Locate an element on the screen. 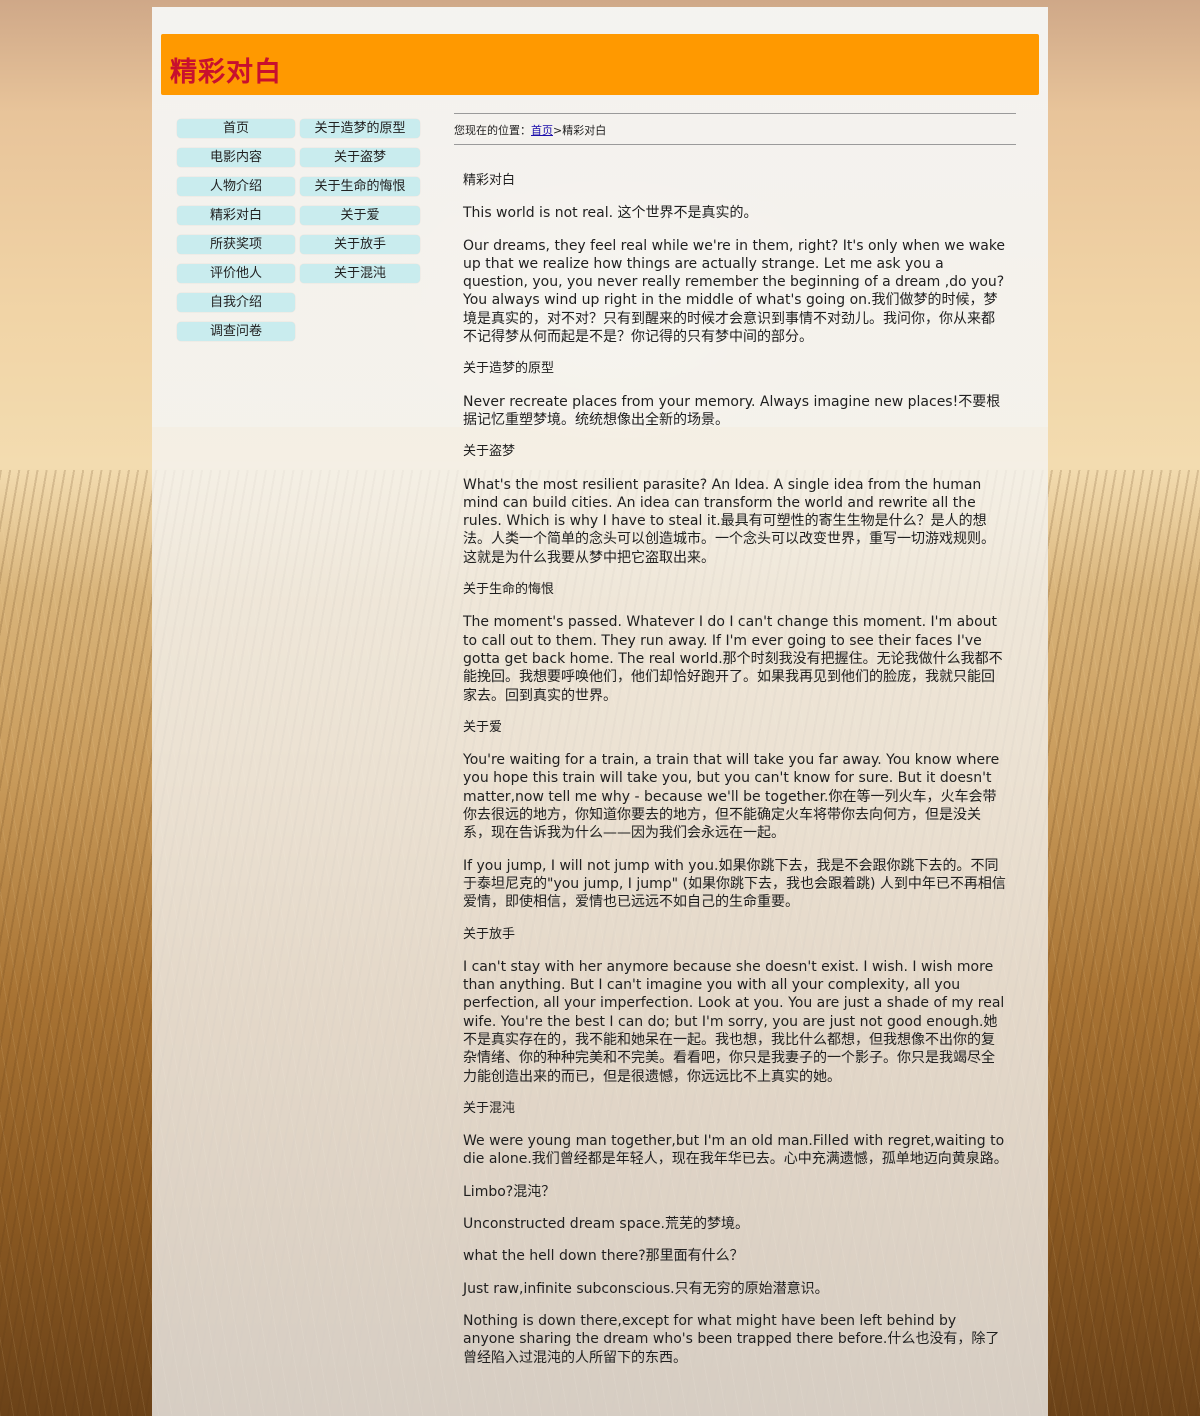 This screenshot has height=1416, width=1200. breadcrumb-bar: 您现在的位置：首页>精彩对白 is located at coordinates (735, 129).